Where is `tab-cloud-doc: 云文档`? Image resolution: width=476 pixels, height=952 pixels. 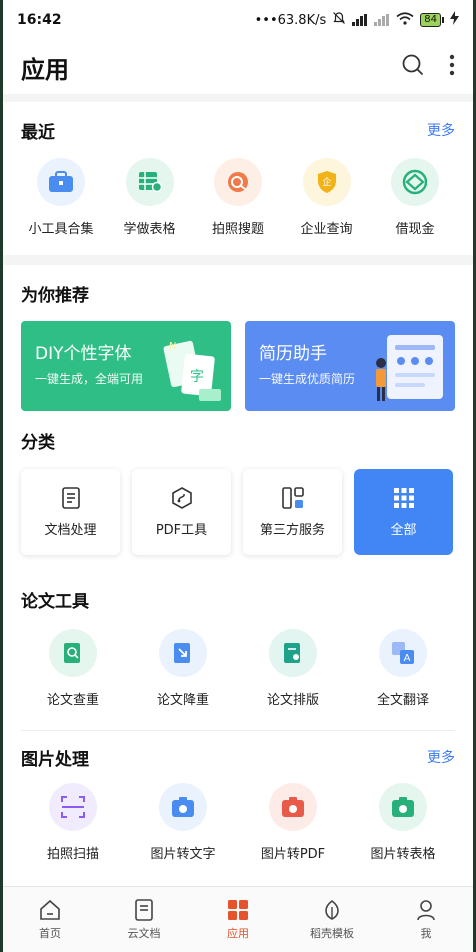
tab-cloud-doc: 云文档 is located at coordinates (144, 919).